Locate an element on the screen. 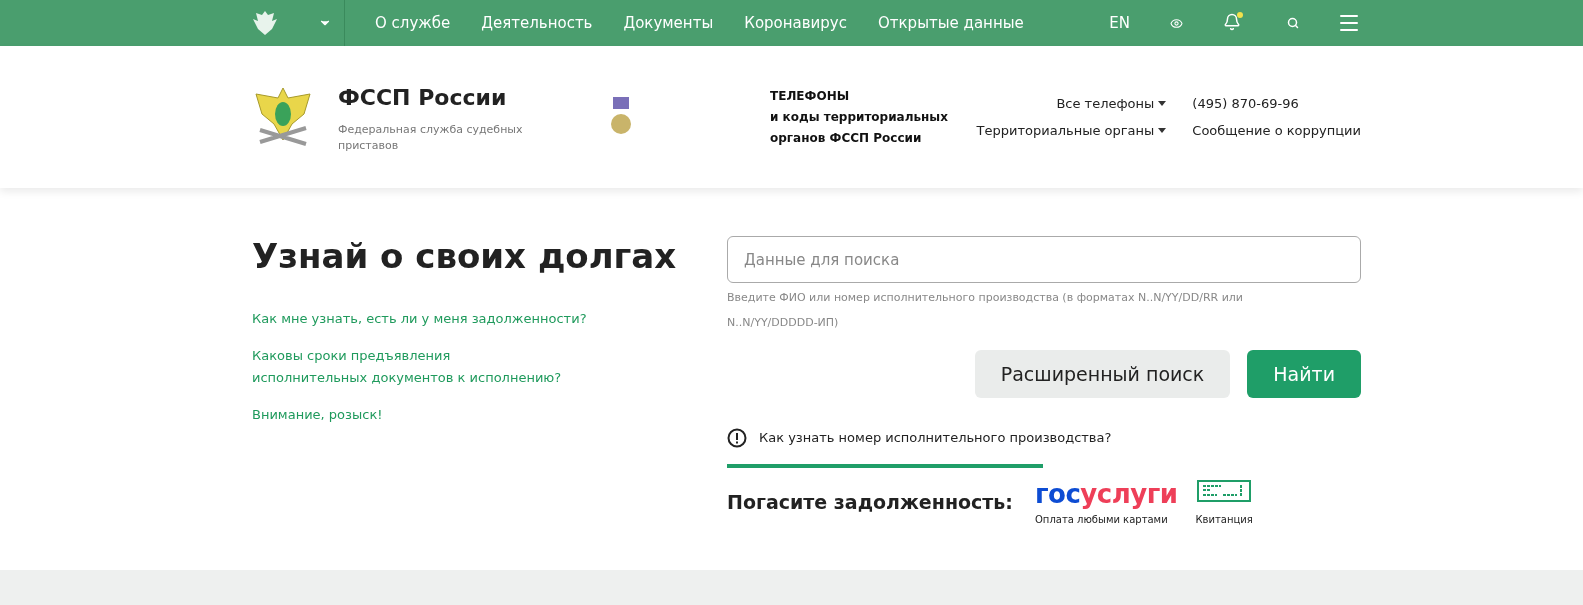  gosuslugi-link: госуслуги Оплата любыми картами is located at coordinates (1106, 503).